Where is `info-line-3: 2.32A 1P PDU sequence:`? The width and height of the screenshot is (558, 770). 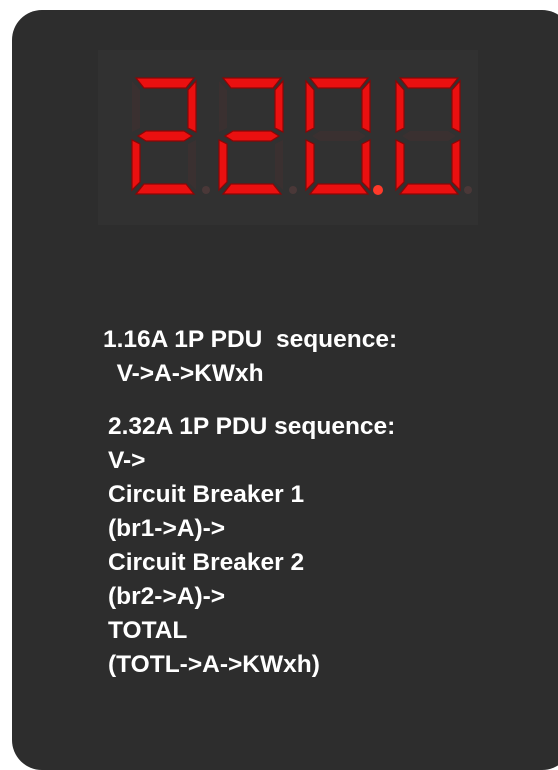
info-line-3: 2.32A 1P PDU sequence: is located at coordinates (252, 426).